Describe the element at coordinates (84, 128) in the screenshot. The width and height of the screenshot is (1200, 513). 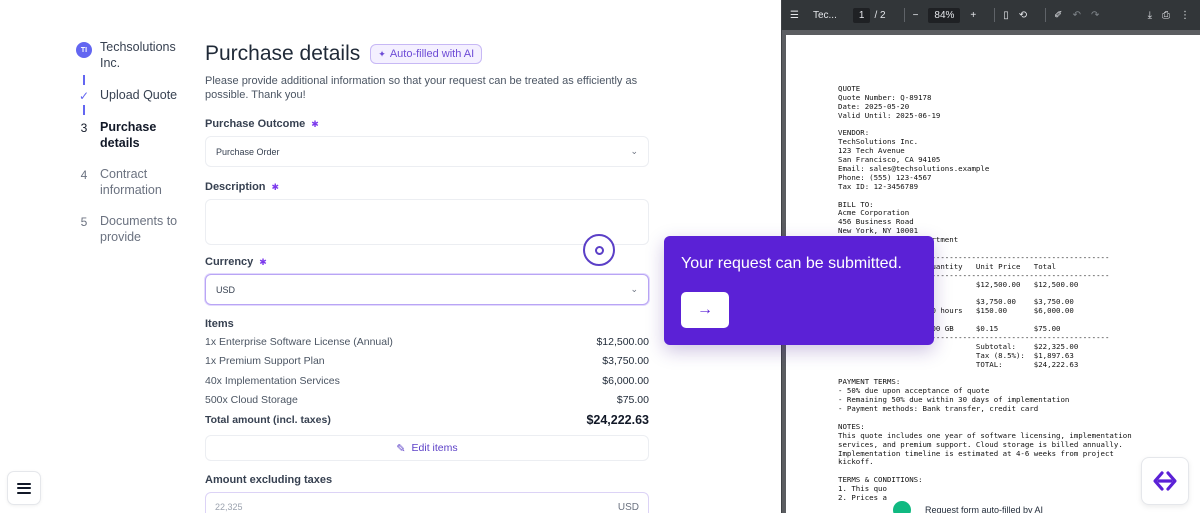
I see `step-number: 3` at that location.